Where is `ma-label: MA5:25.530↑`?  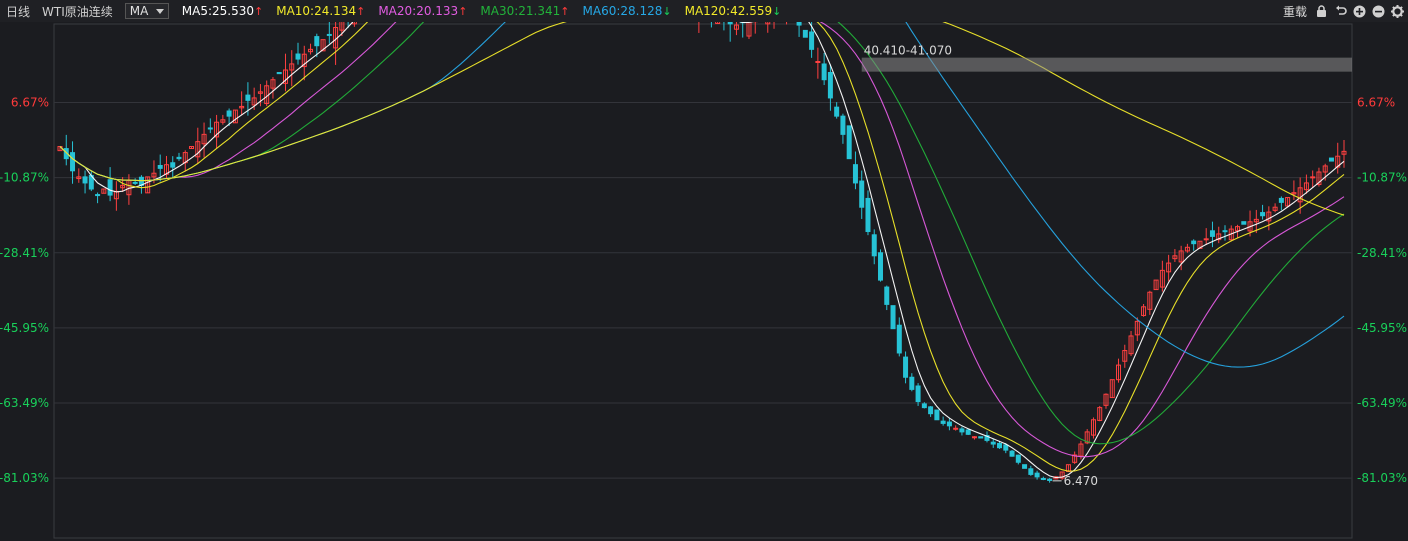 ma-label: MA5:25.530↑ is located at coordinates (222, 11).